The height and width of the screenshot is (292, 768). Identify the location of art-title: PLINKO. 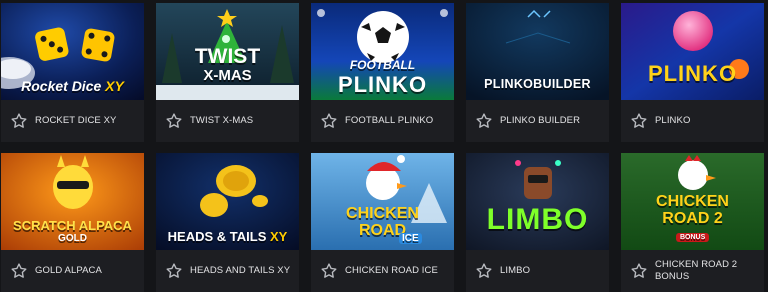
(692, 73).